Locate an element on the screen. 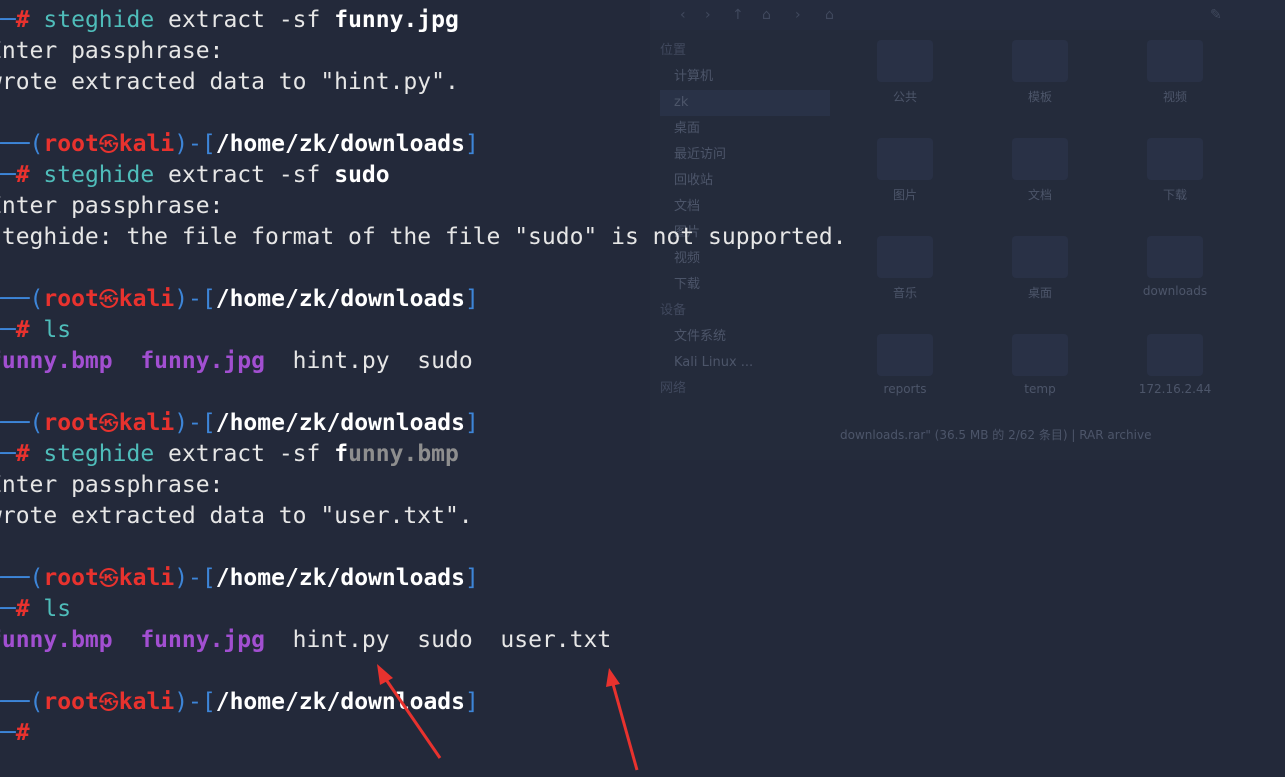 The image size is (1285, 777). file-entry: user.txt is located at coordinates (556, 640).